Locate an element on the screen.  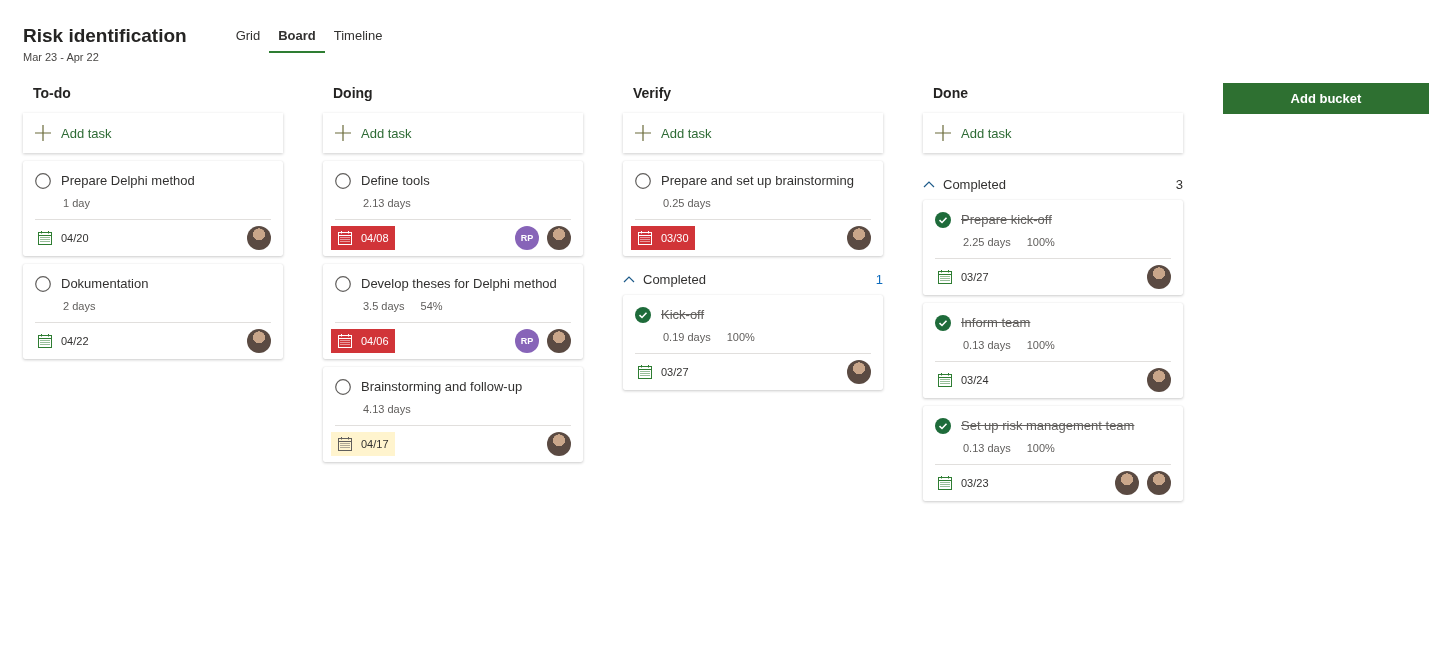
task-title: Brainstorming and follow-up is located at coordinates (442, 387).